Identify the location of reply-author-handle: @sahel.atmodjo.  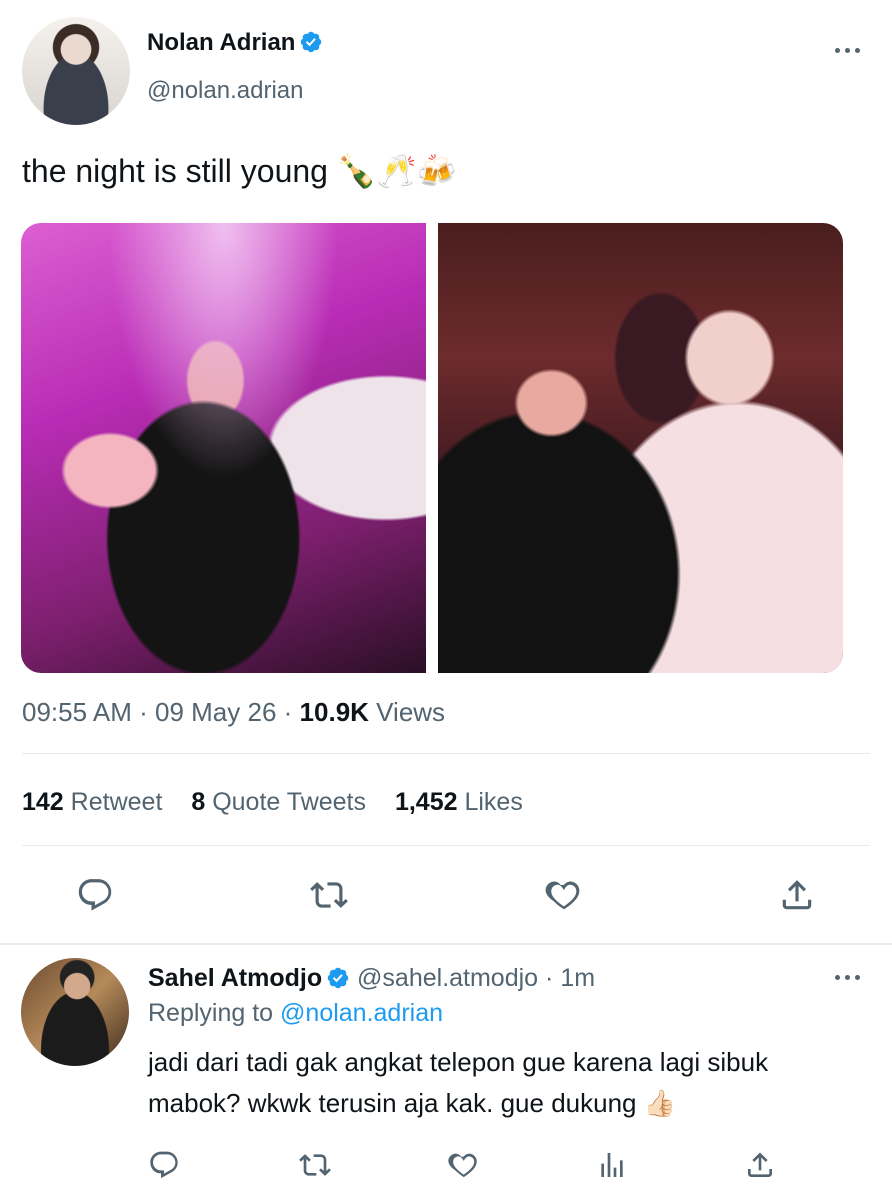
(447, 978).